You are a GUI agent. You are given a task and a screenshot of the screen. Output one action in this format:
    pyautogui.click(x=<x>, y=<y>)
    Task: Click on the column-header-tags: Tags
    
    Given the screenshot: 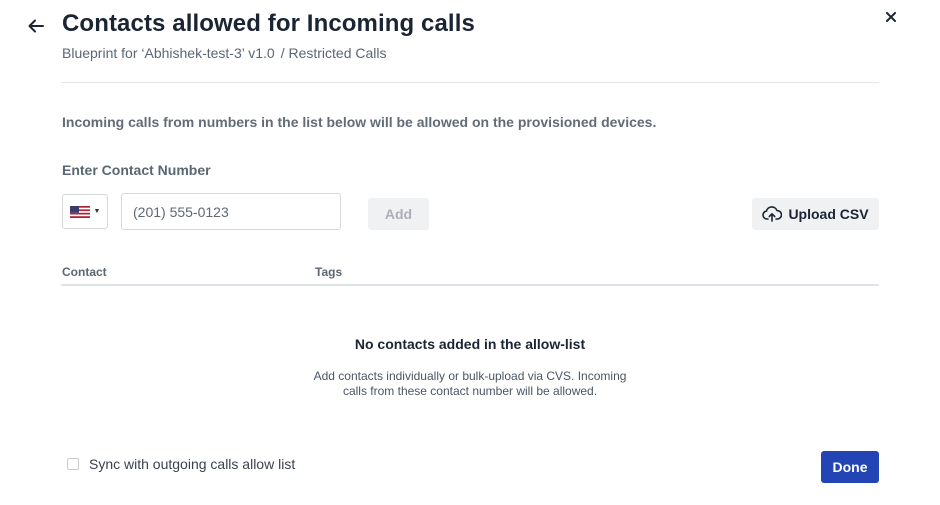 What is the action you would take?
    pyautogui.click(x=329, y=272)
    